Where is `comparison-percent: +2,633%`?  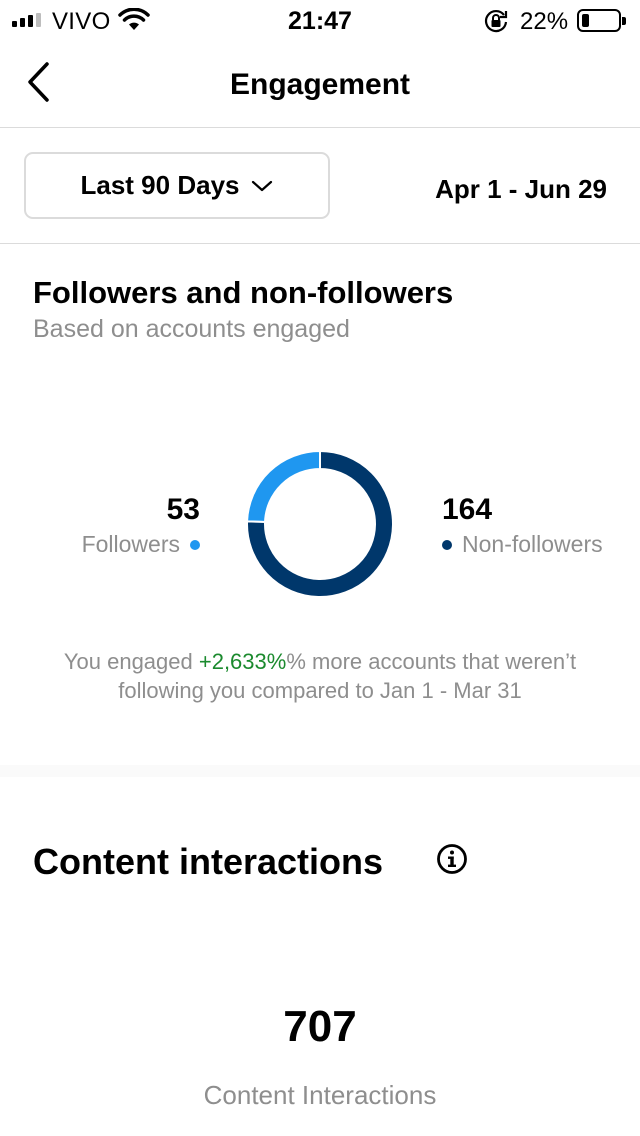 comparison-percent: +2,633% is located at coordinates (242, 661).